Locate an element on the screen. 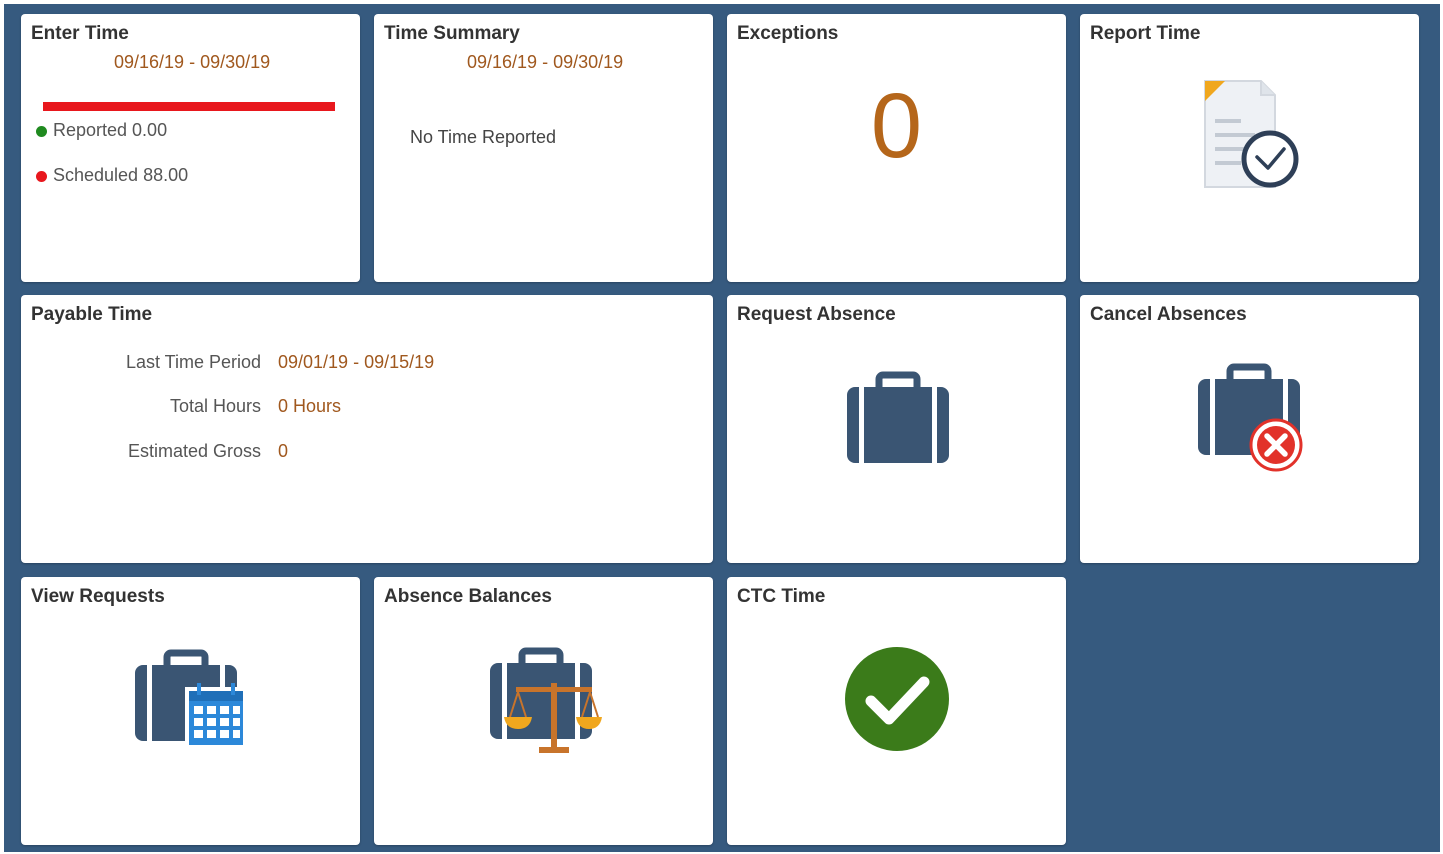 The image size is (1443, 854). scheduled-hours: Scheduled 88.00 is located at coordinates (112, 175).